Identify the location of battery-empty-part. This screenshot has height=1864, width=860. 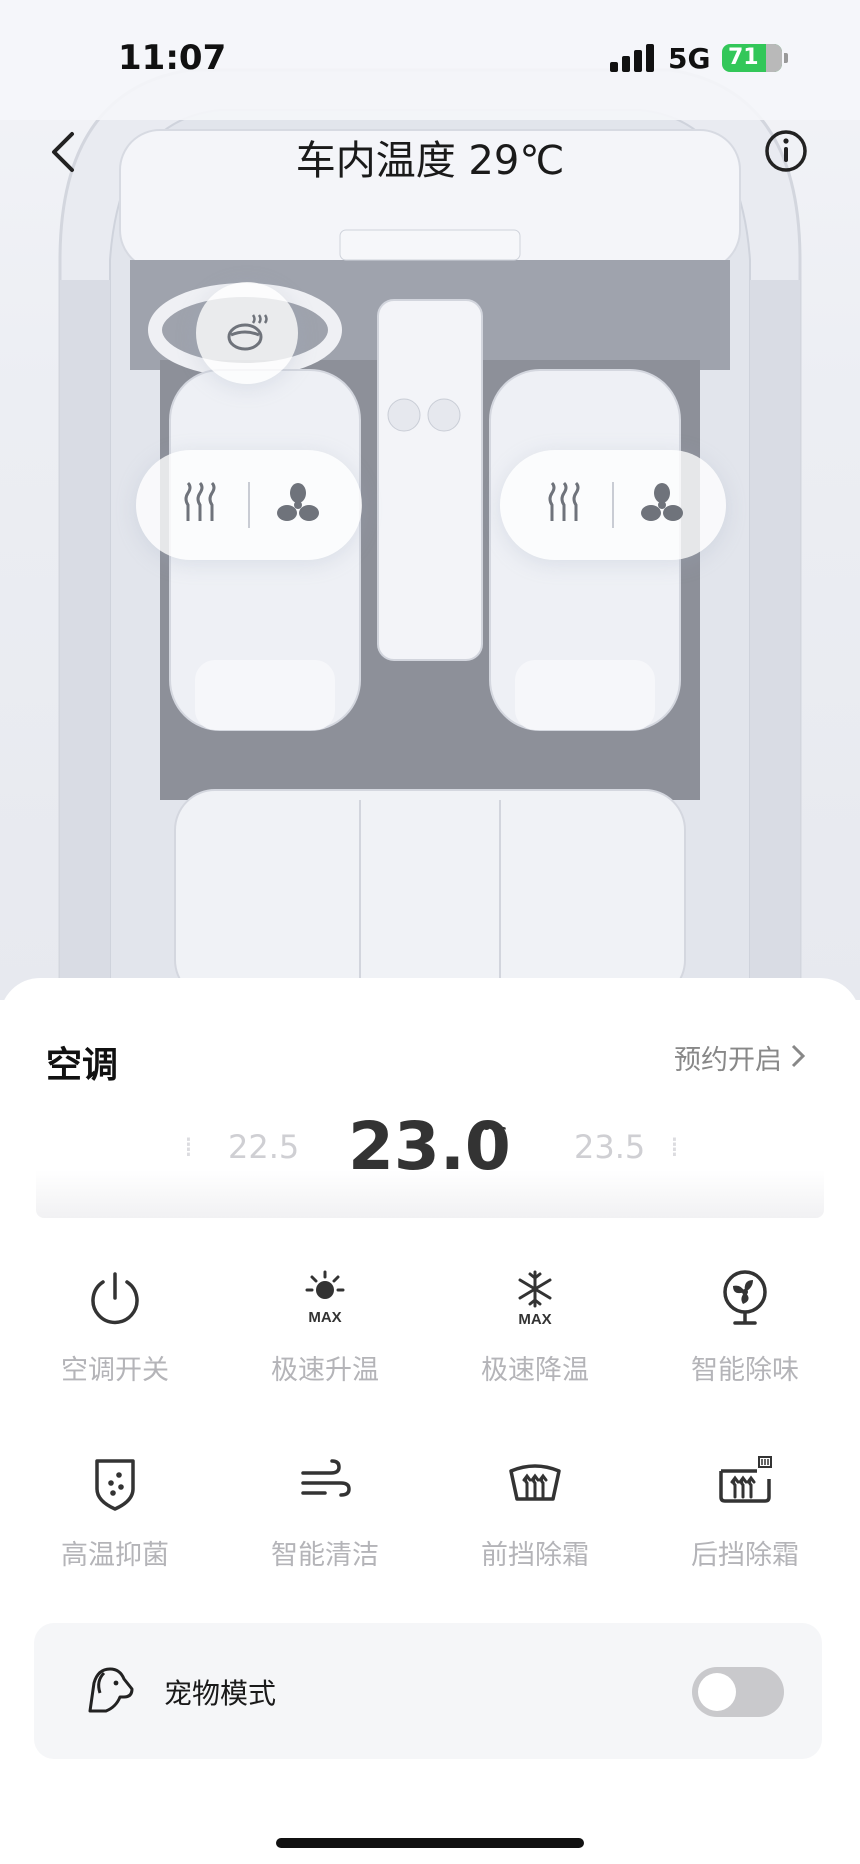
(774, 58).